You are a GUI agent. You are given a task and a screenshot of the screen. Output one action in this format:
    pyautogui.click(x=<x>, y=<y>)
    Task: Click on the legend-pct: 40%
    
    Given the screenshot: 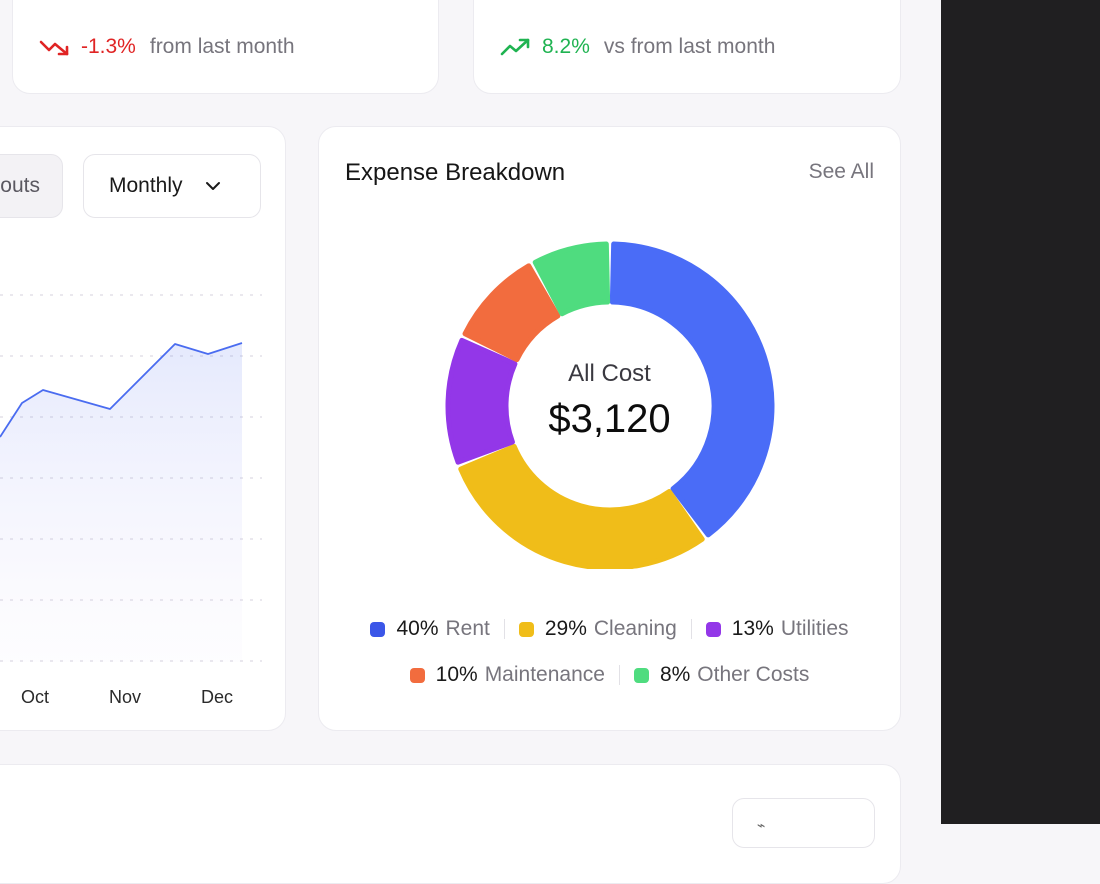 What is the action you would take?
    pyautogui.click(x=417, y=628)
    